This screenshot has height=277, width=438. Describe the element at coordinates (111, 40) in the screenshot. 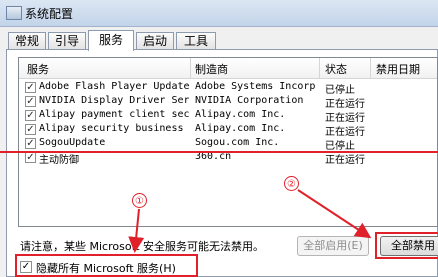

I see `tab-services: 服务` at that location.